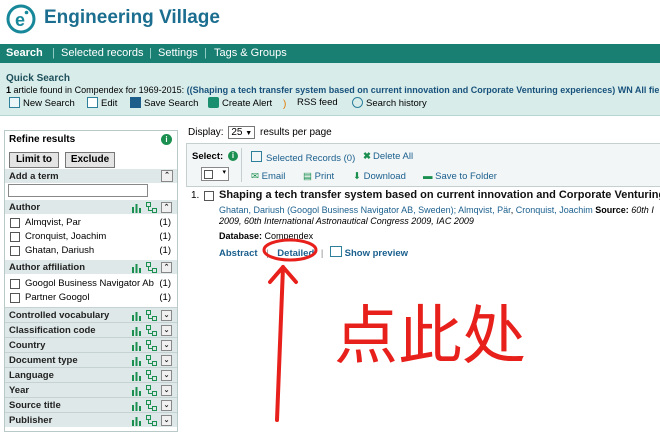 The height and width of the screenshot is (447, 660). What do you see at coordinates (135, 102) in the screenshot?
I see `save-icon` at bounding box center [135, 102].